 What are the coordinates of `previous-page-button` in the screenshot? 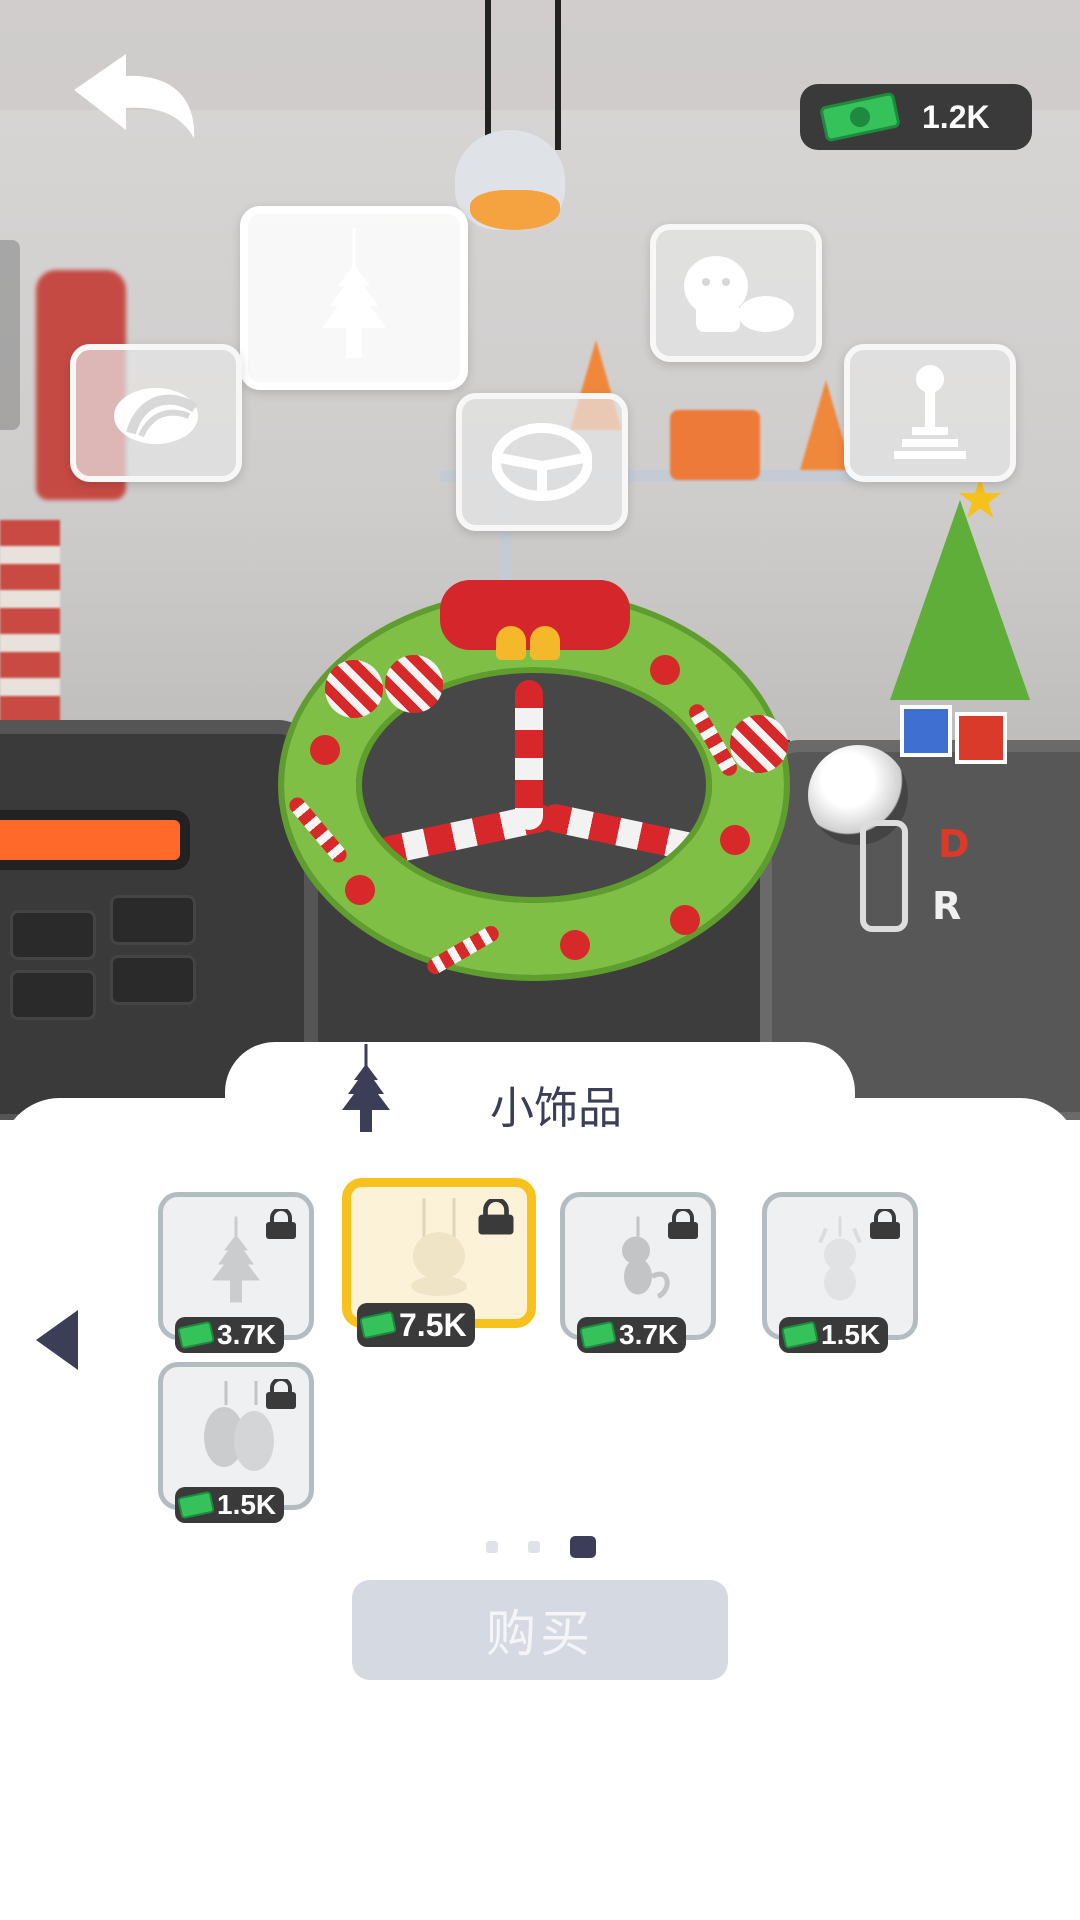 It's located at (57, 1340).